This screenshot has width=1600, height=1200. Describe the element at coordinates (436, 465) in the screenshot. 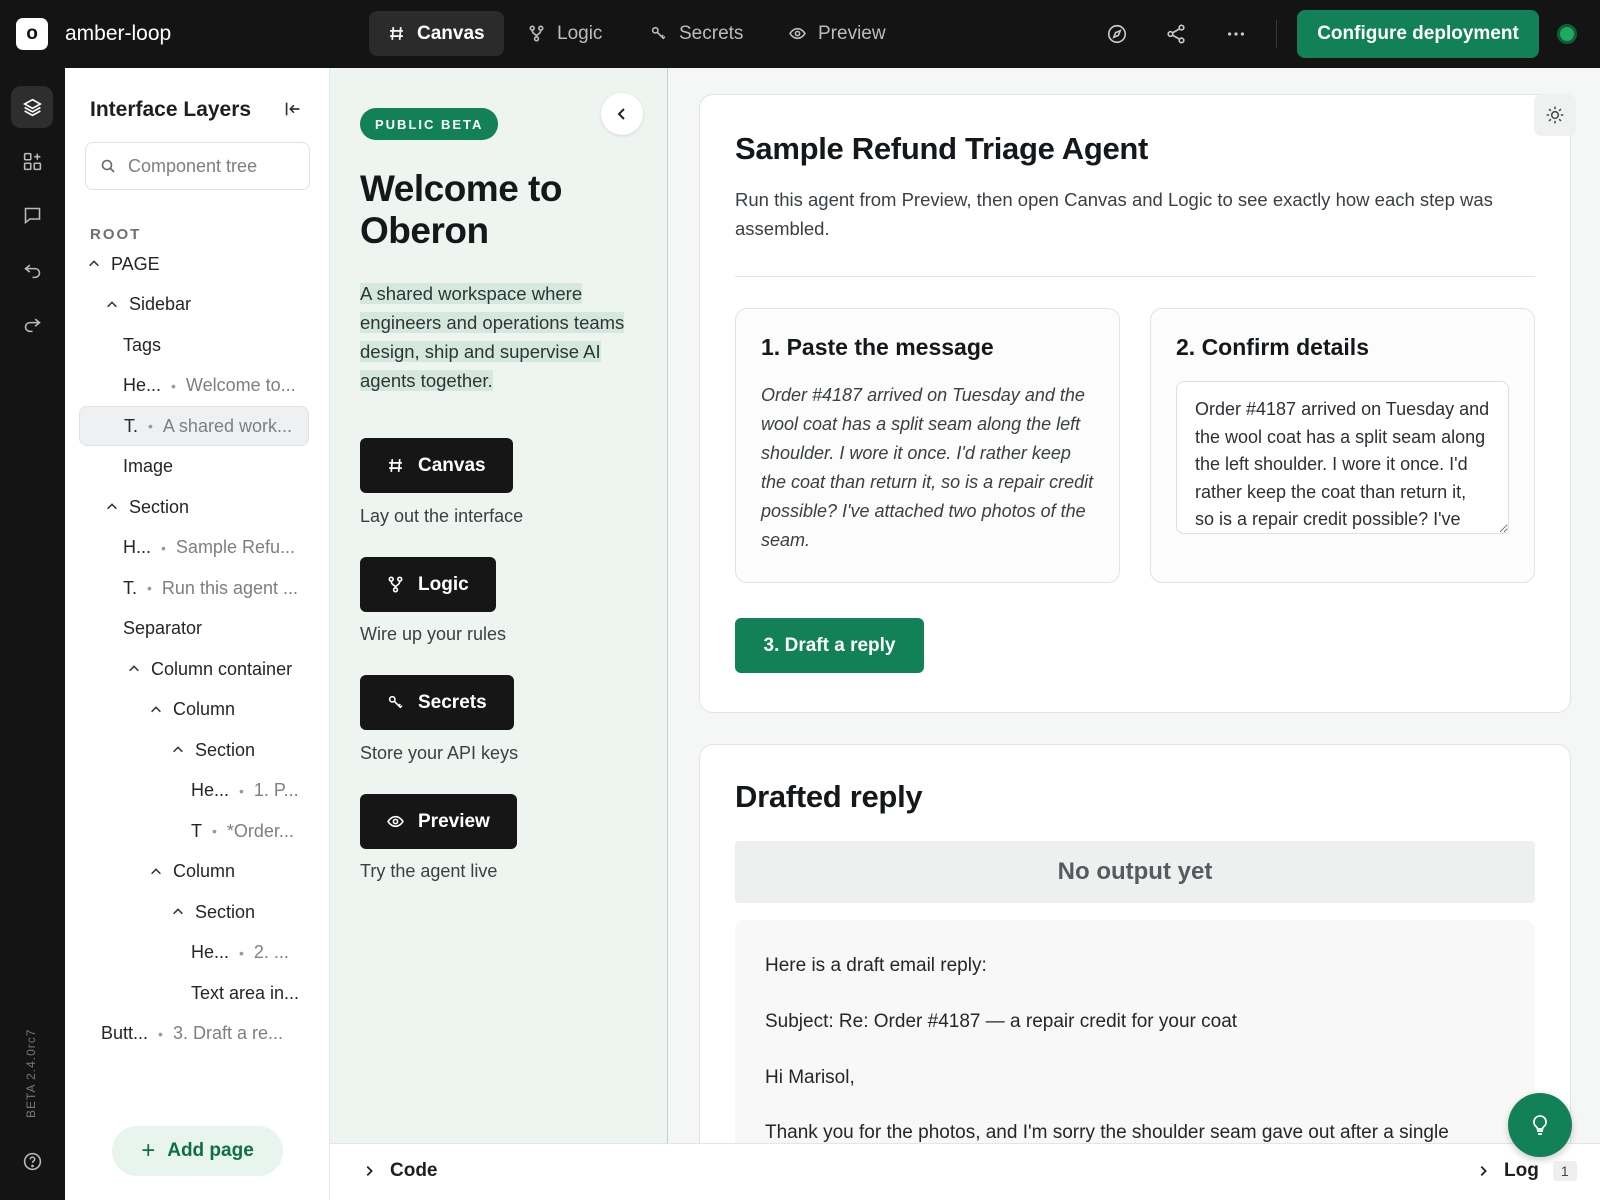

I see `canvas-nav-button: Canvas` at that location.